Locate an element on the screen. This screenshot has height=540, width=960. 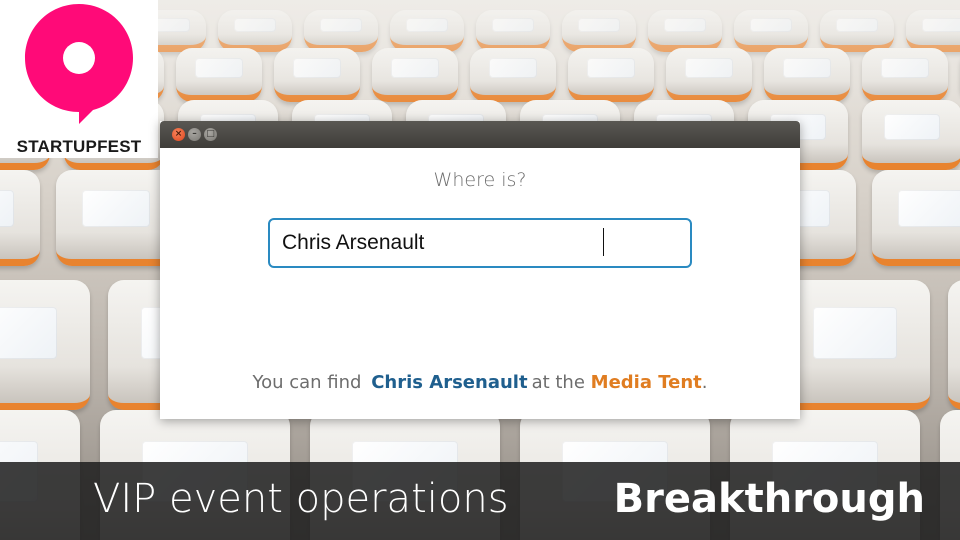
result-suffix: . is located at coordinates (704, 382).